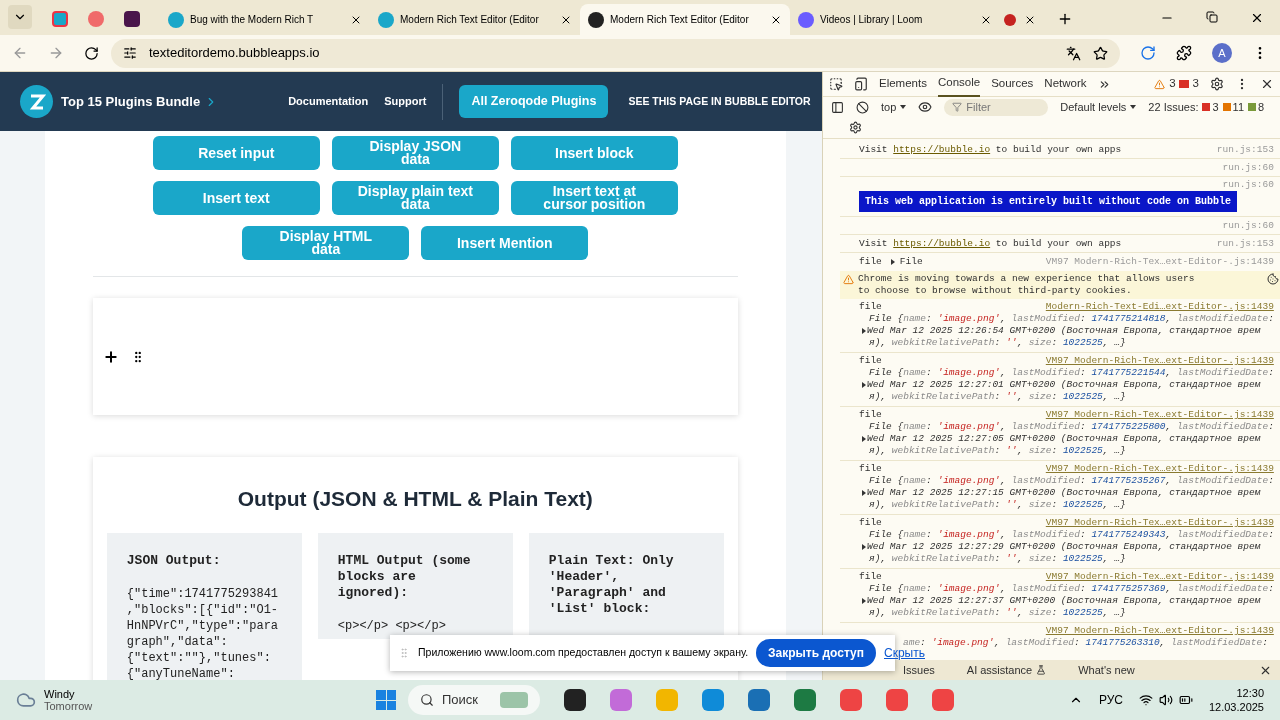 The height and width of the screenshot is (720, 1280). I want to click on devtools-tab: Console, so click(959, 84).